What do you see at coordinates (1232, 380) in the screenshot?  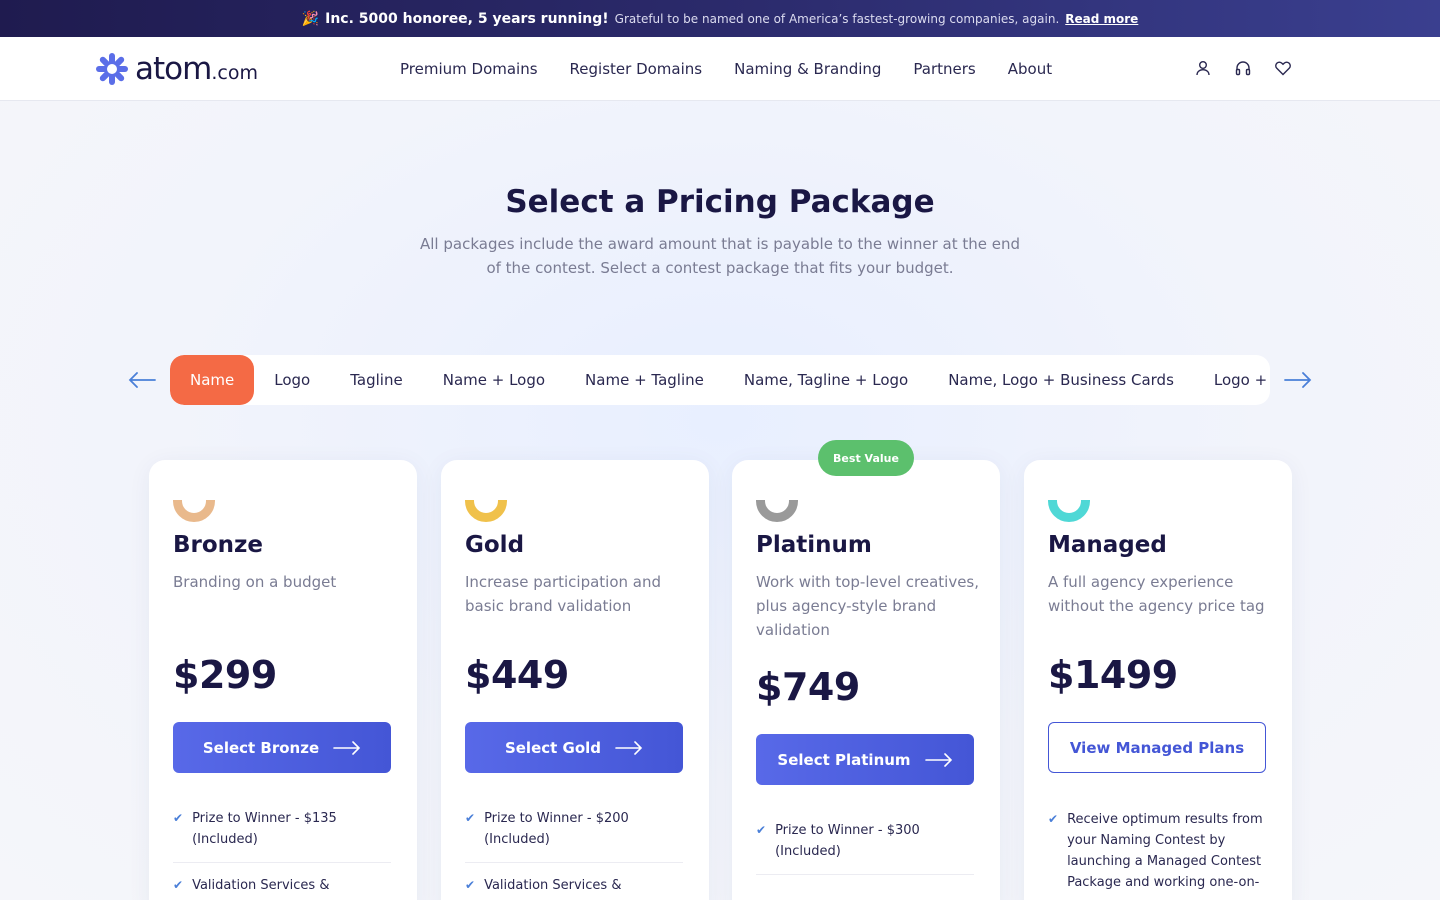 I see `tab-logo-business-cards: Logo + Business Cards` at bounding box center [1232, 380].